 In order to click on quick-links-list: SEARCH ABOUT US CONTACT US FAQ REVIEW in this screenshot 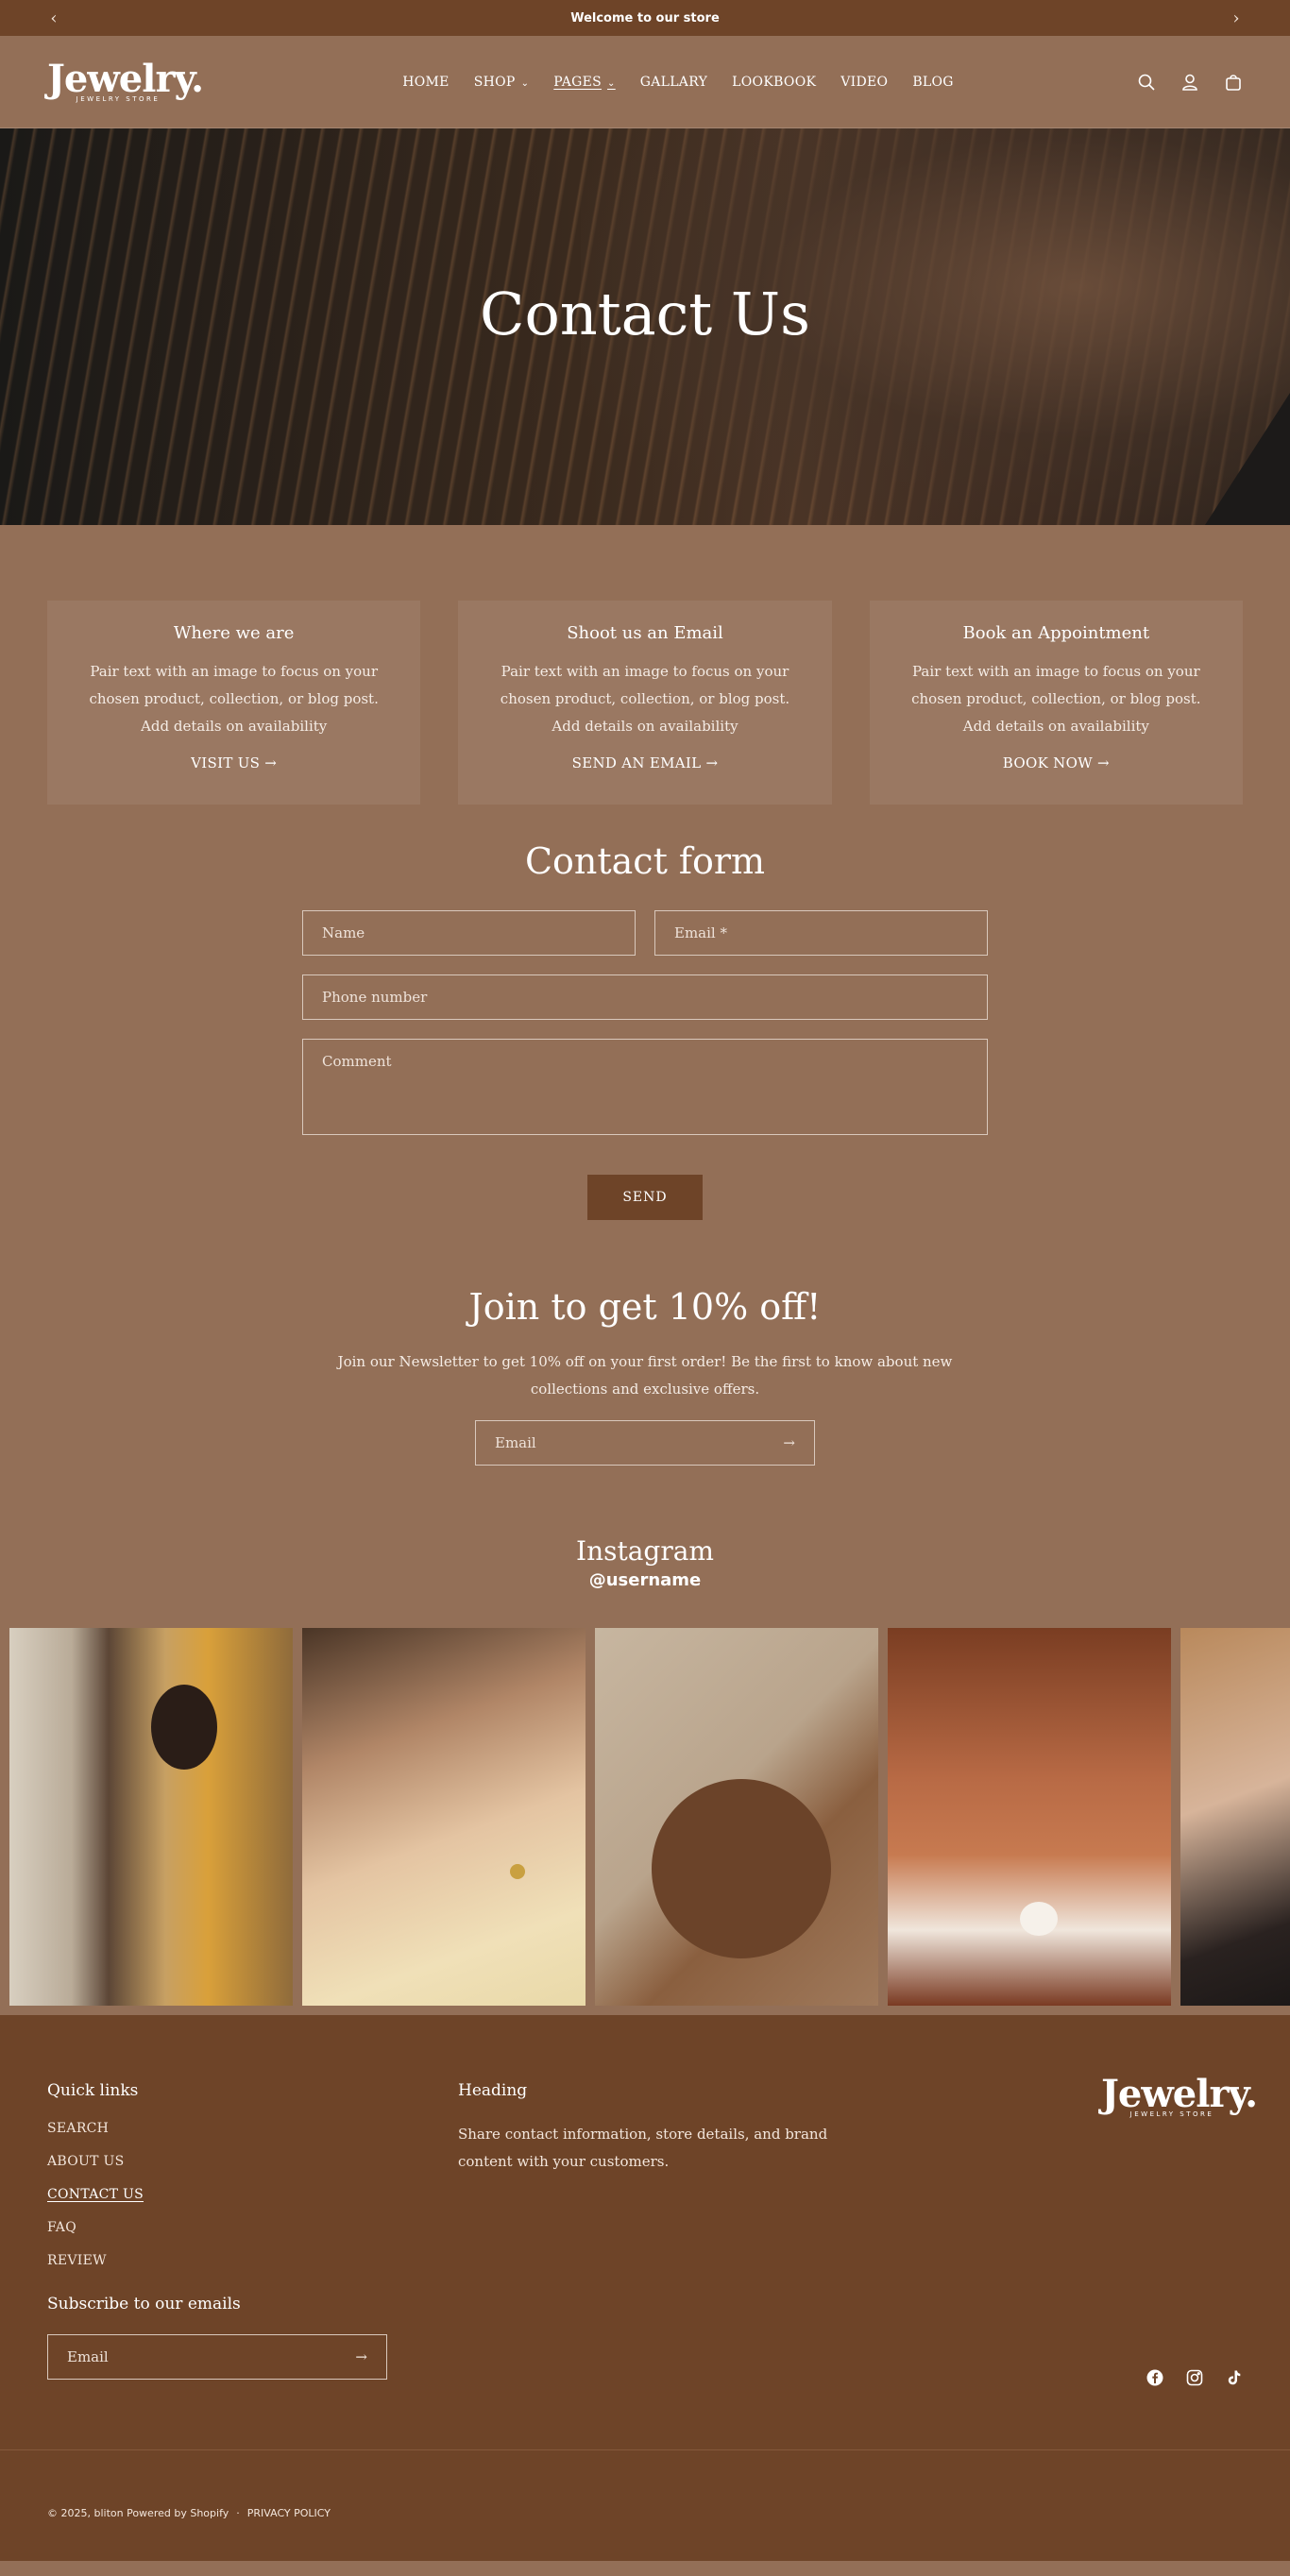, I will do `click(252, 2194)`.